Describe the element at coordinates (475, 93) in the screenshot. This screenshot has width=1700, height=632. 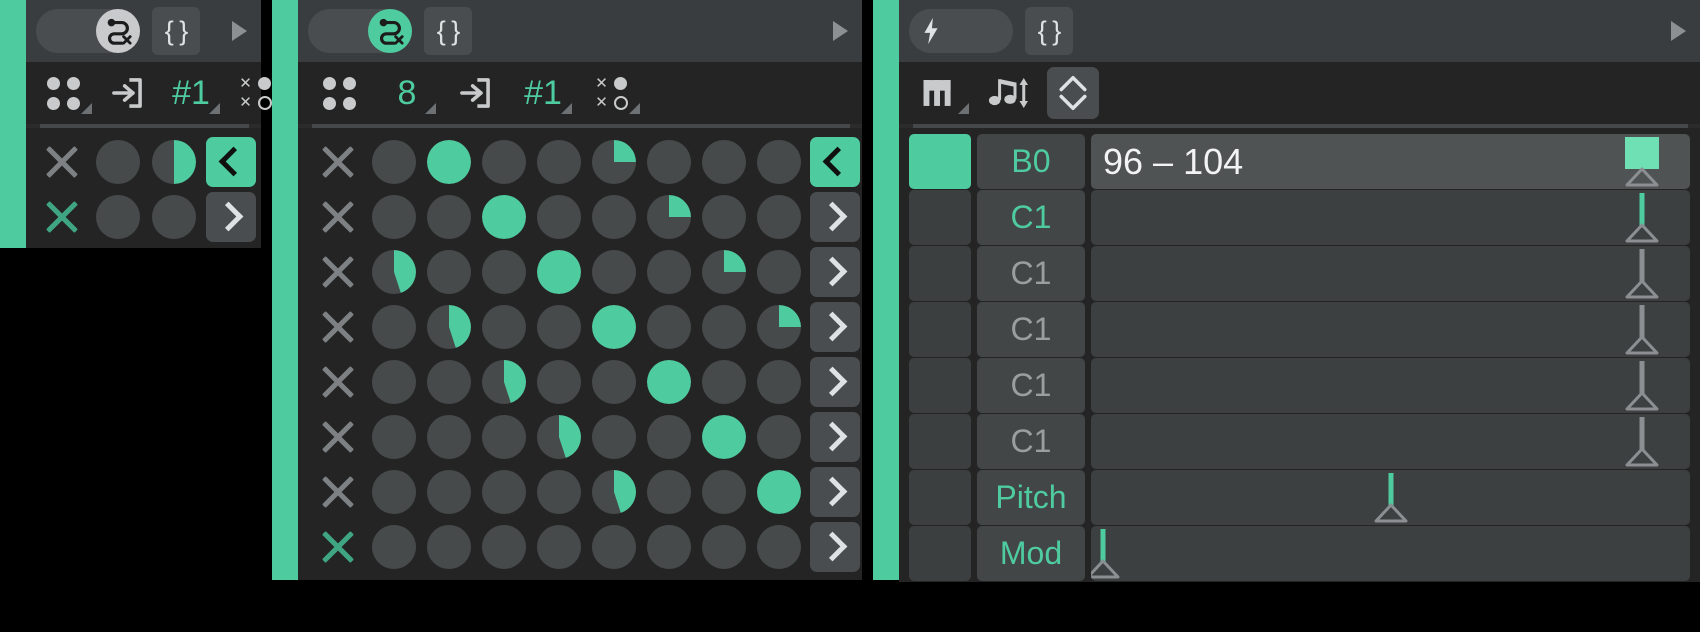
I see `enter-box-icon` at that location.